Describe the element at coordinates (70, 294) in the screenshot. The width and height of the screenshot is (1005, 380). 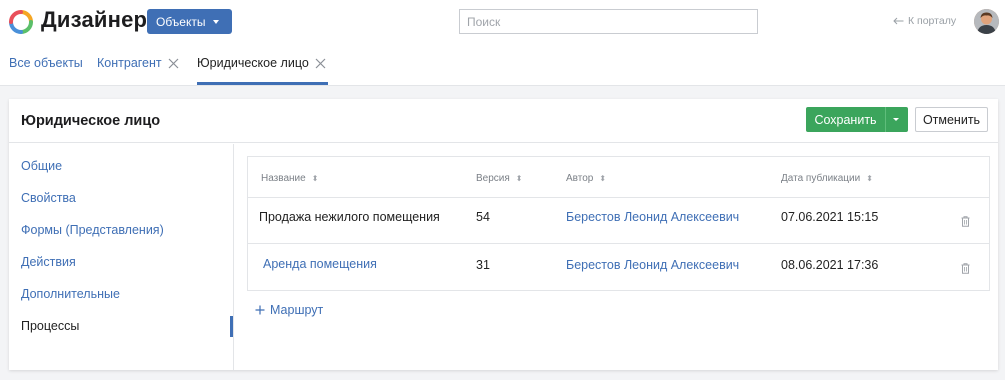
I see `sidebar-item-additional: Дополнительные` at that location.